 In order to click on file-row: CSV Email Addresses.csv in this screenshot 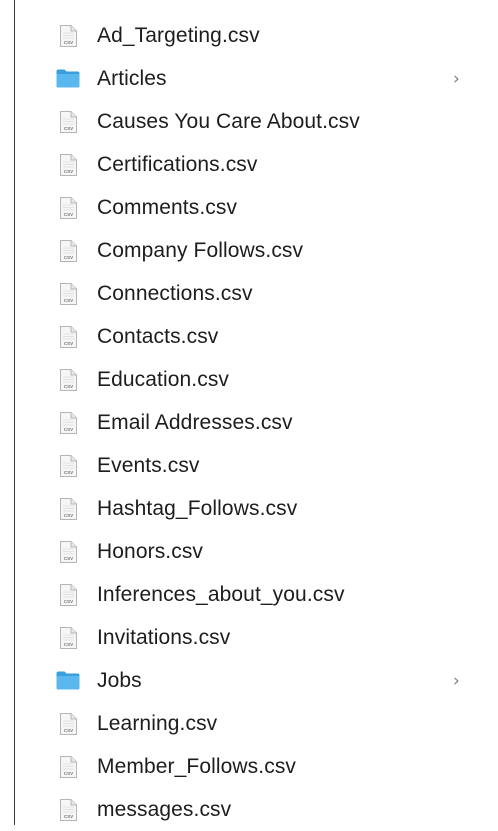, I will do `click(256, 422)`.